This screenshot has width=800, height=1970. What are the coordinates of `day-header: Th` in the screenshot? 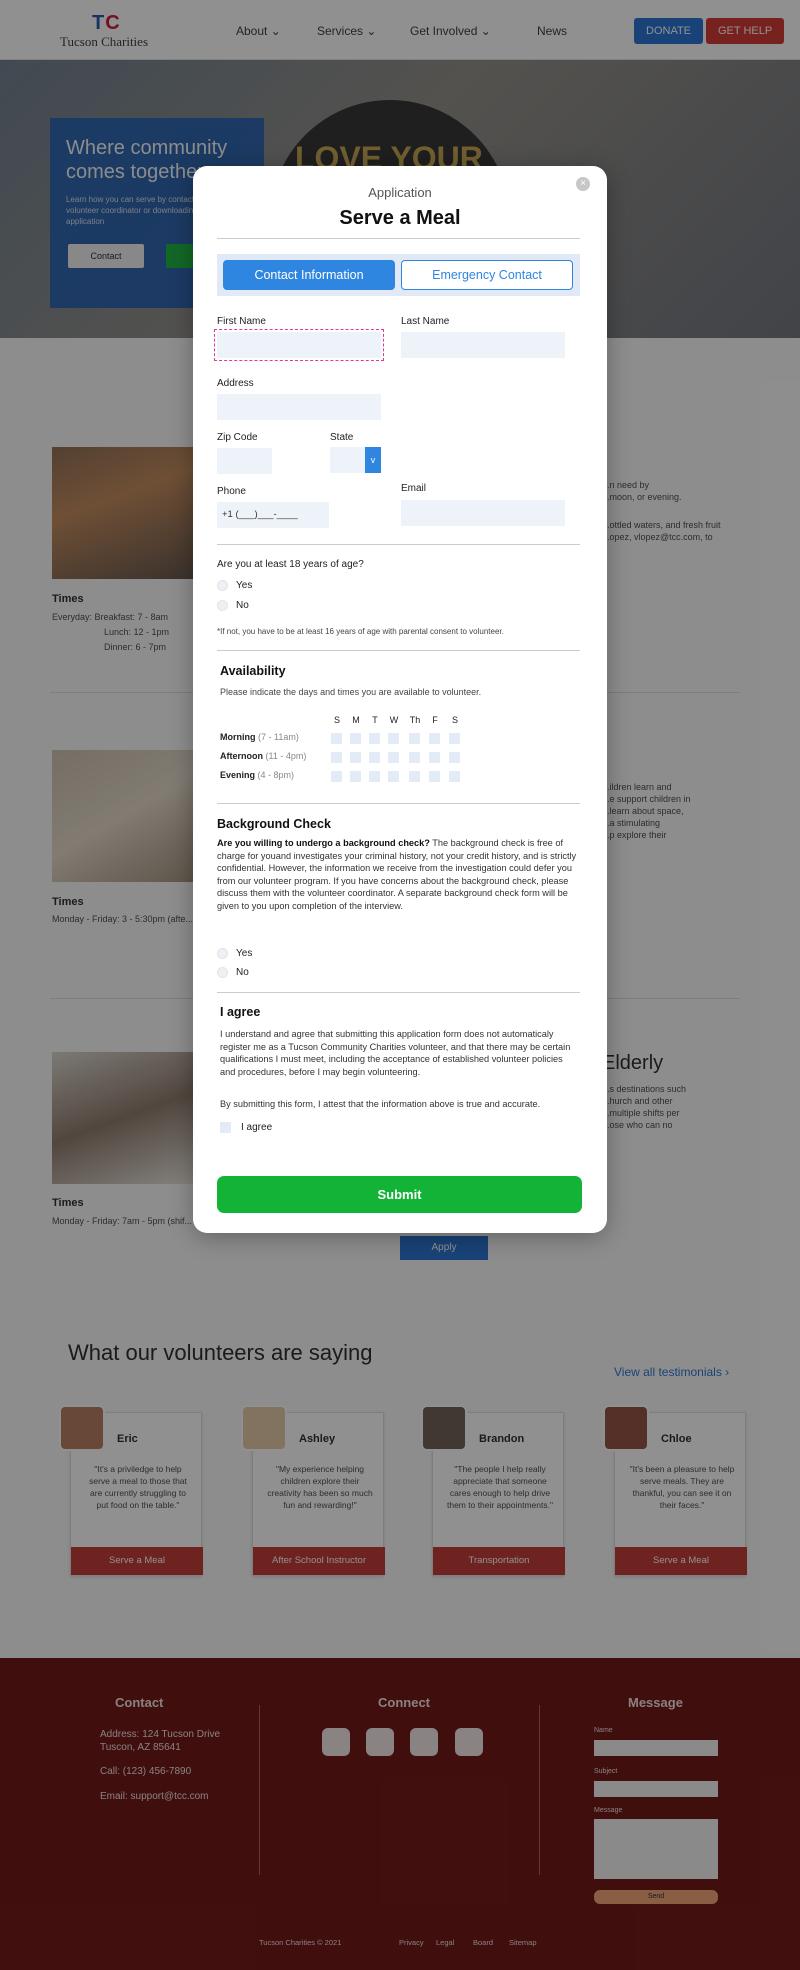 It's located at (415, 720).